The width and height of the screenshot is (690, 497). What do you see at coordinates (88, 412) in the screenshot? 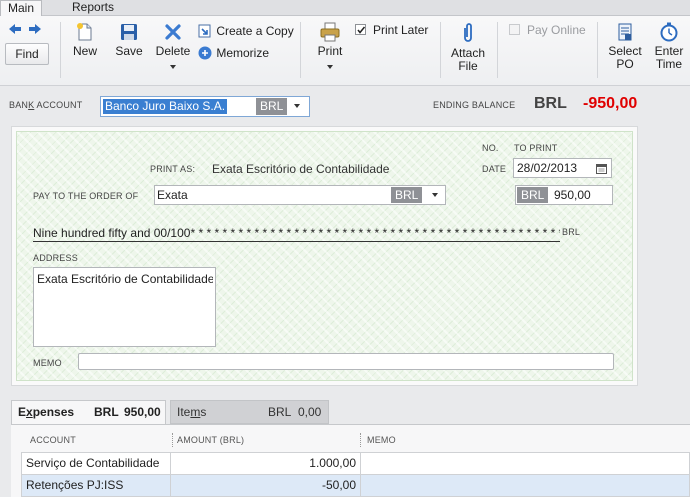
I see `tab-expenses: Expenses BRL 950,00` at bounding box center [88, 412].